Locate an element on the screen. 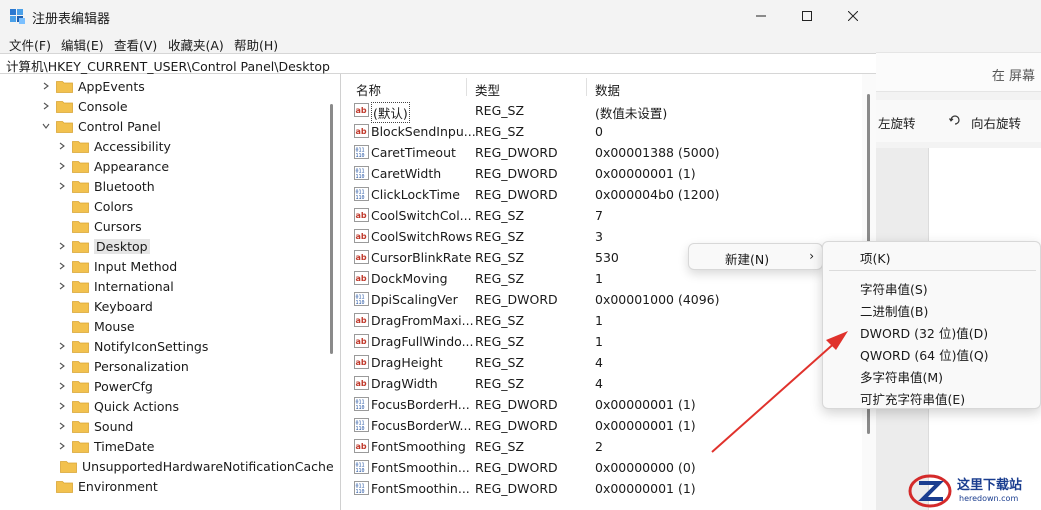 The width and height of the screenshot is (1041, 510). background-search-bar: 在 屏幕 is located at coordinates (958, 72).